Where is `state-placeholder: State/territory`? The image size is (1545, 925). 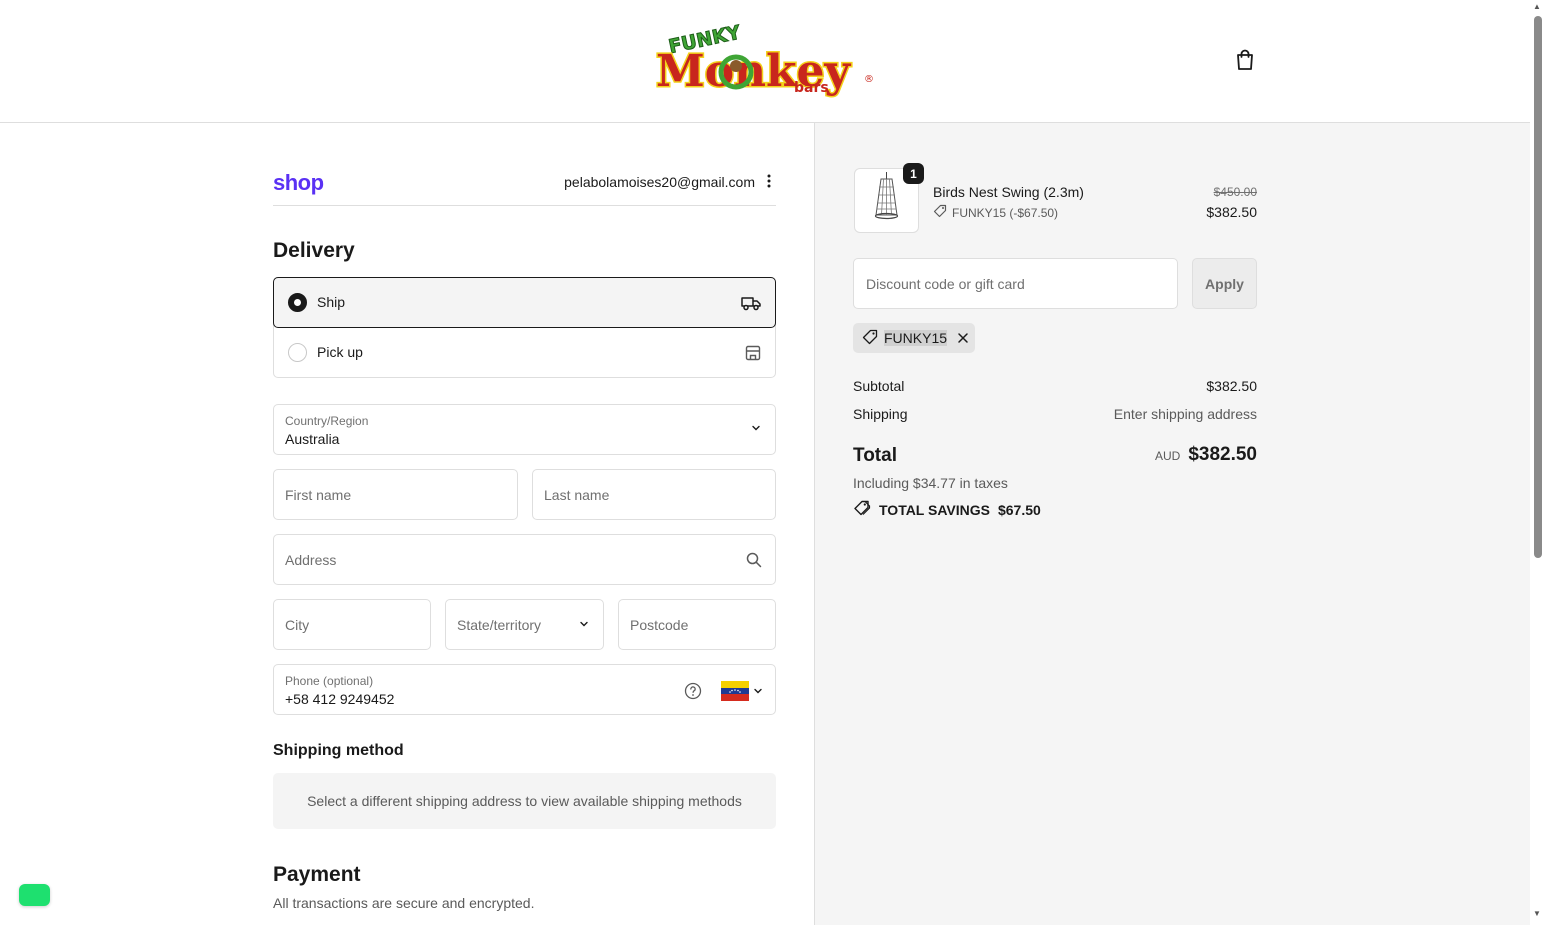 state-placeholder: State/territory is located at coordinates (499, 625).